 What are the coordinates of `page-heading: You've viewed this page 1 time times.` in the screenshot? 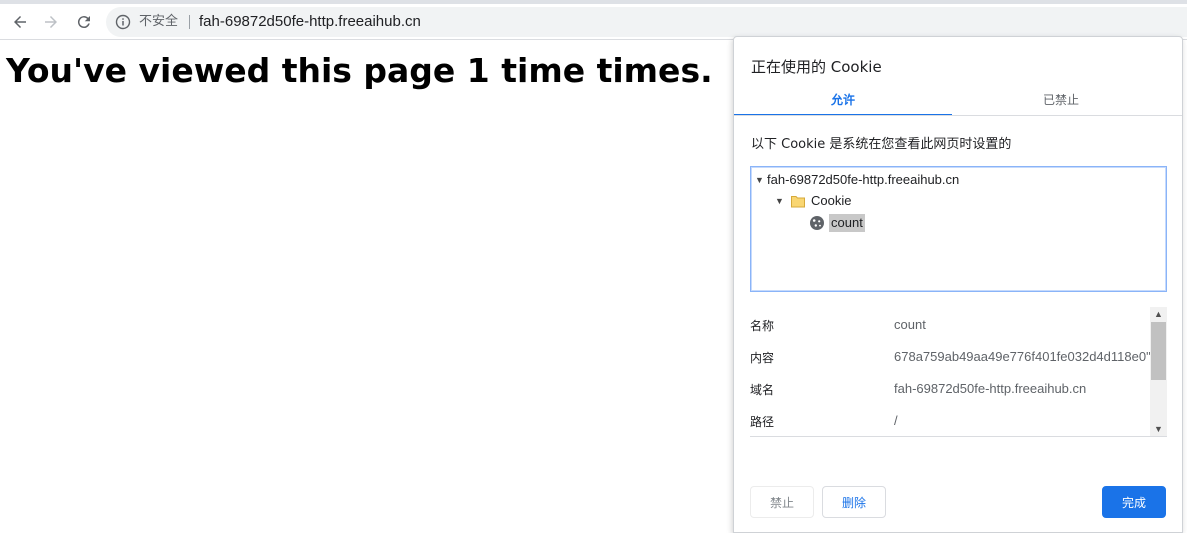 It's located at (359, 70).